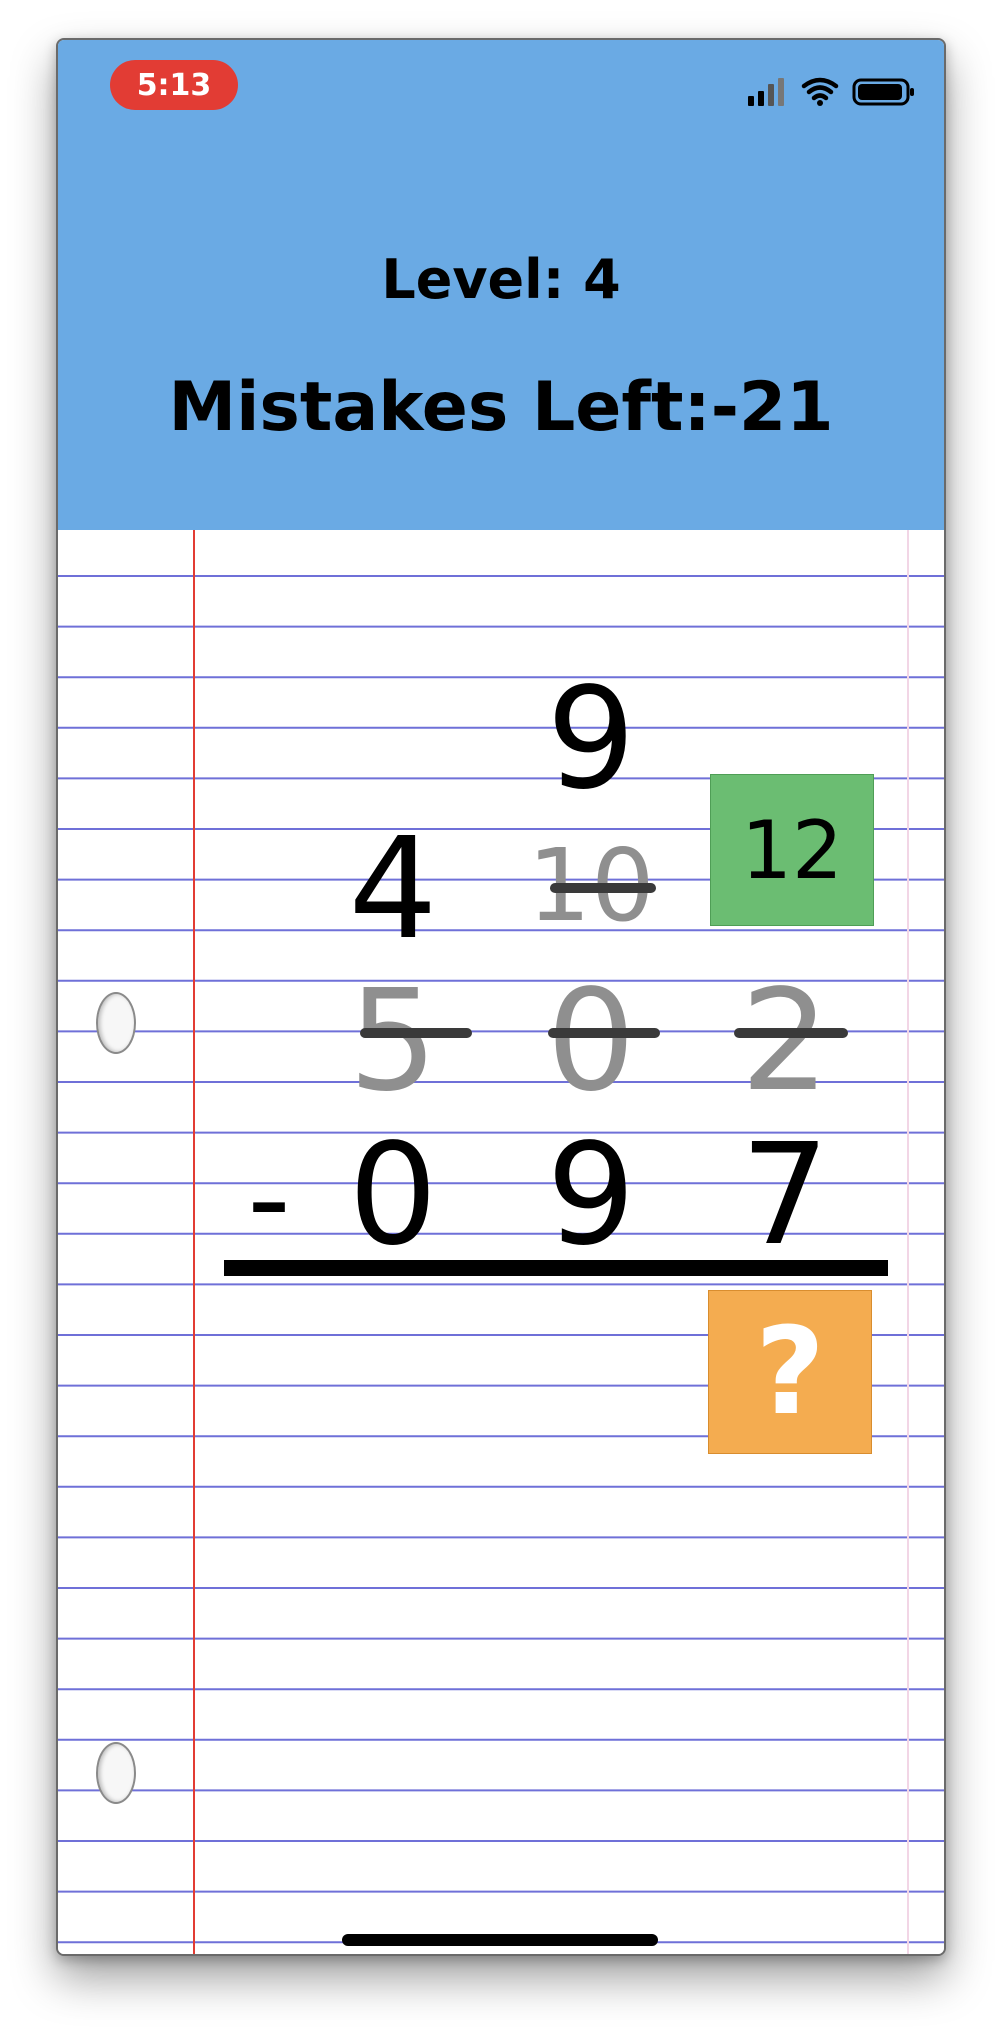 The height and width of the screenshot is (2032, 998). Describe the element at coordinates (556, 1268) in the screenshot. I see `answer-line` at that location.